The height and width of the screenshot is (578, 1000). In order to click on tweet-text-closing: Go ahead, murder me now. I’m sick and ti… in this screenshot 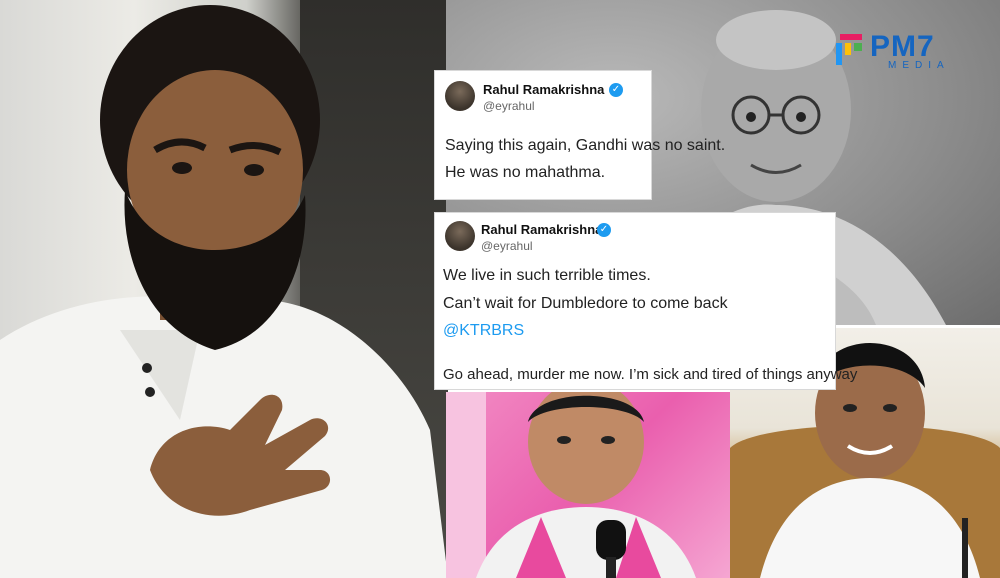, I will do `click(650, 374)`.